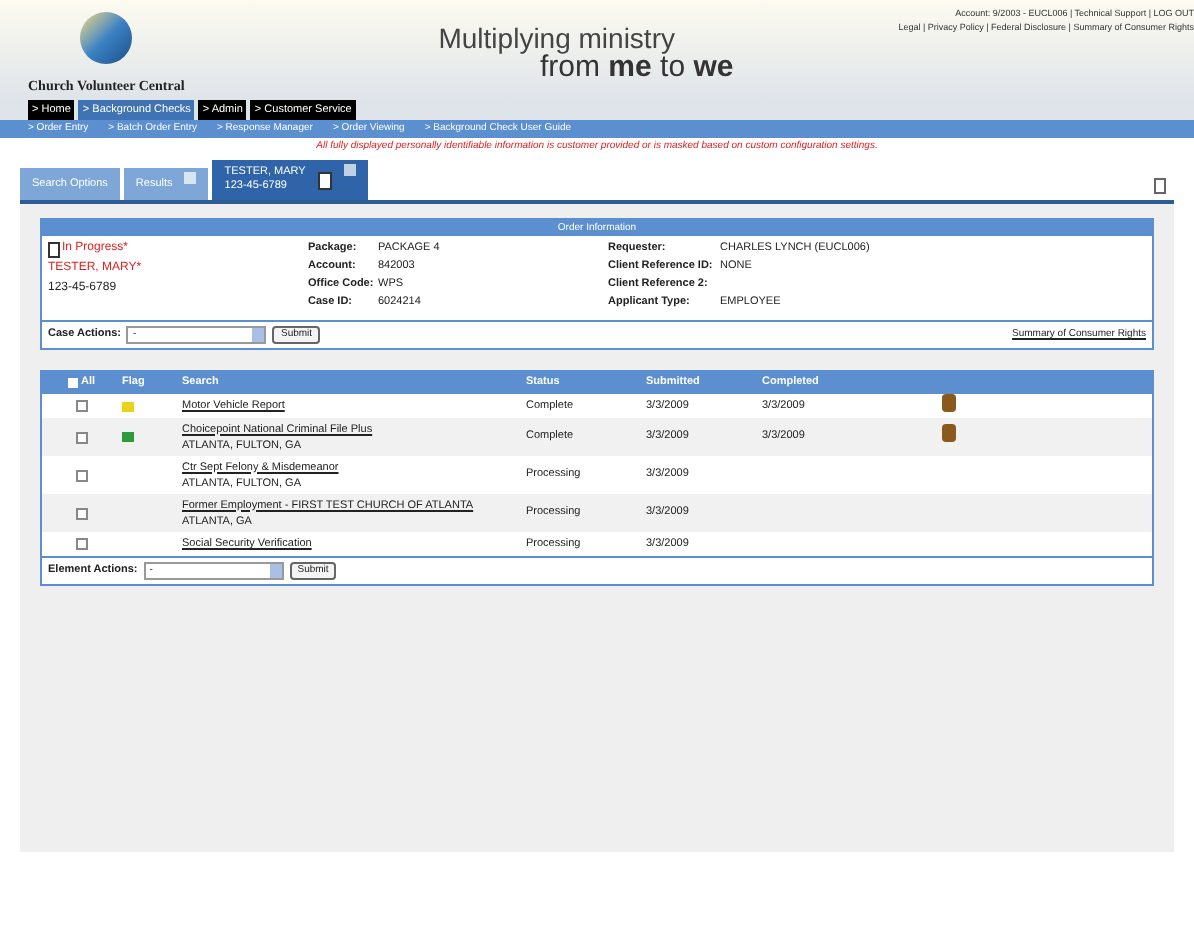  Describe the element at coordinates (556, 38) in the screenshot. I see `slogan: Multiplying ministry` at that location.